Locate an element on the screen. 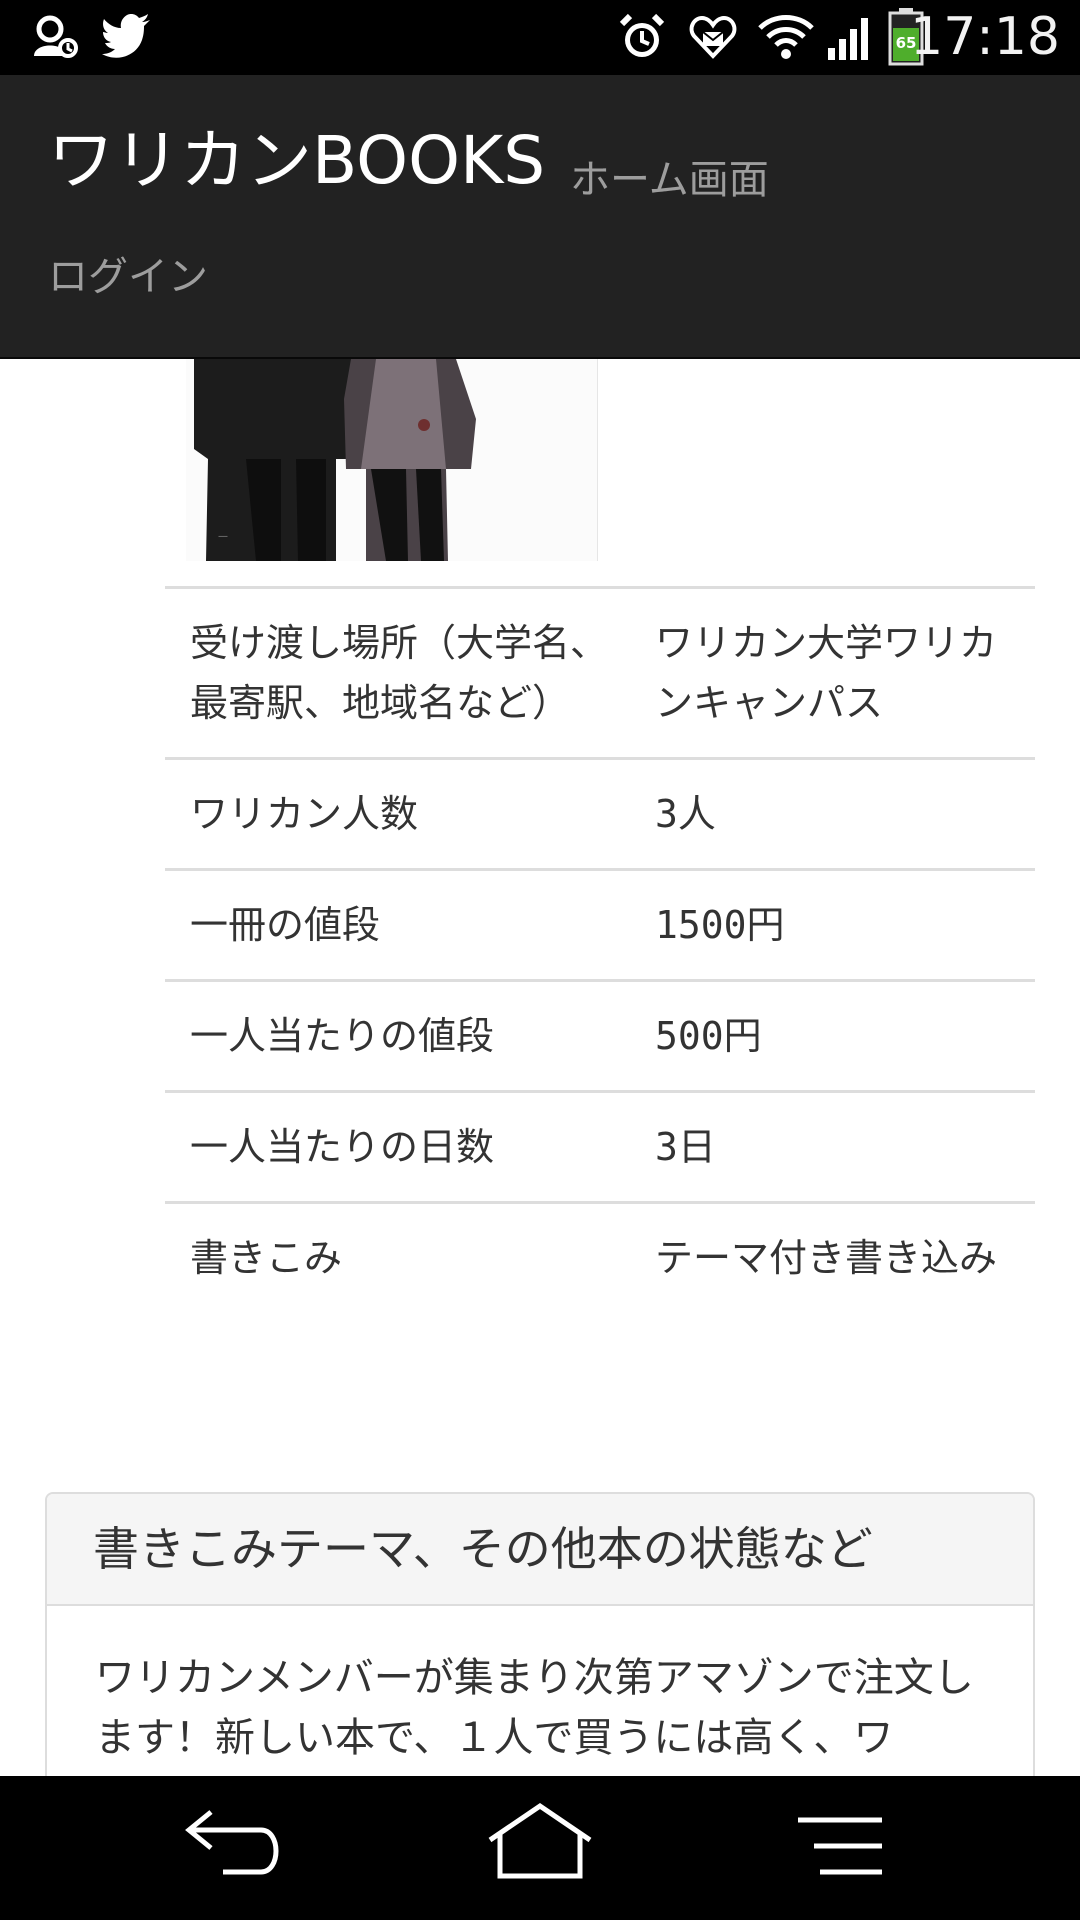  recent-apps-button is located at coordinates (840, 1848).